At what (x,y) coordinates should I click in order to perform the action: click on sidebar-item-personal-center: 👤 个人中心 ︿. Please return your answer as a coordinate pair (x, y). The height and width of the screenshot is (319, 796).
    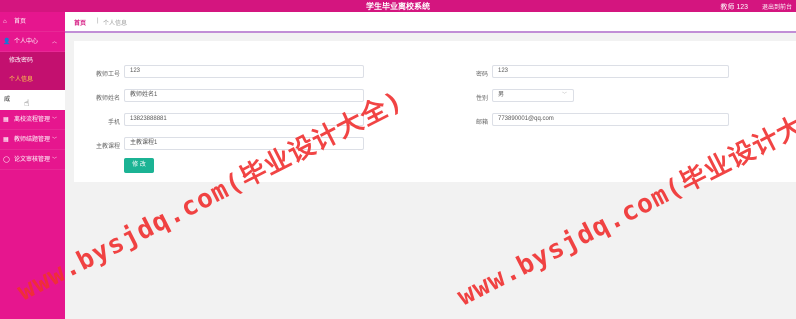
    Looking at the image, I should click on (32, 42).